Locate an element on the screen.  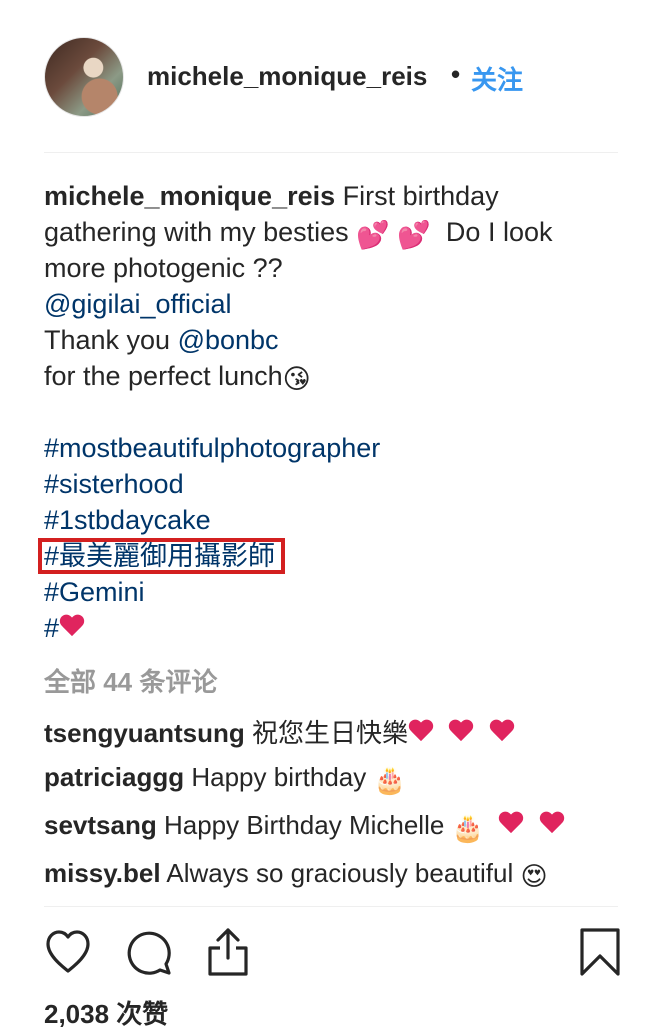
comment-author: missy.bel is located at coordinates (102, 873).